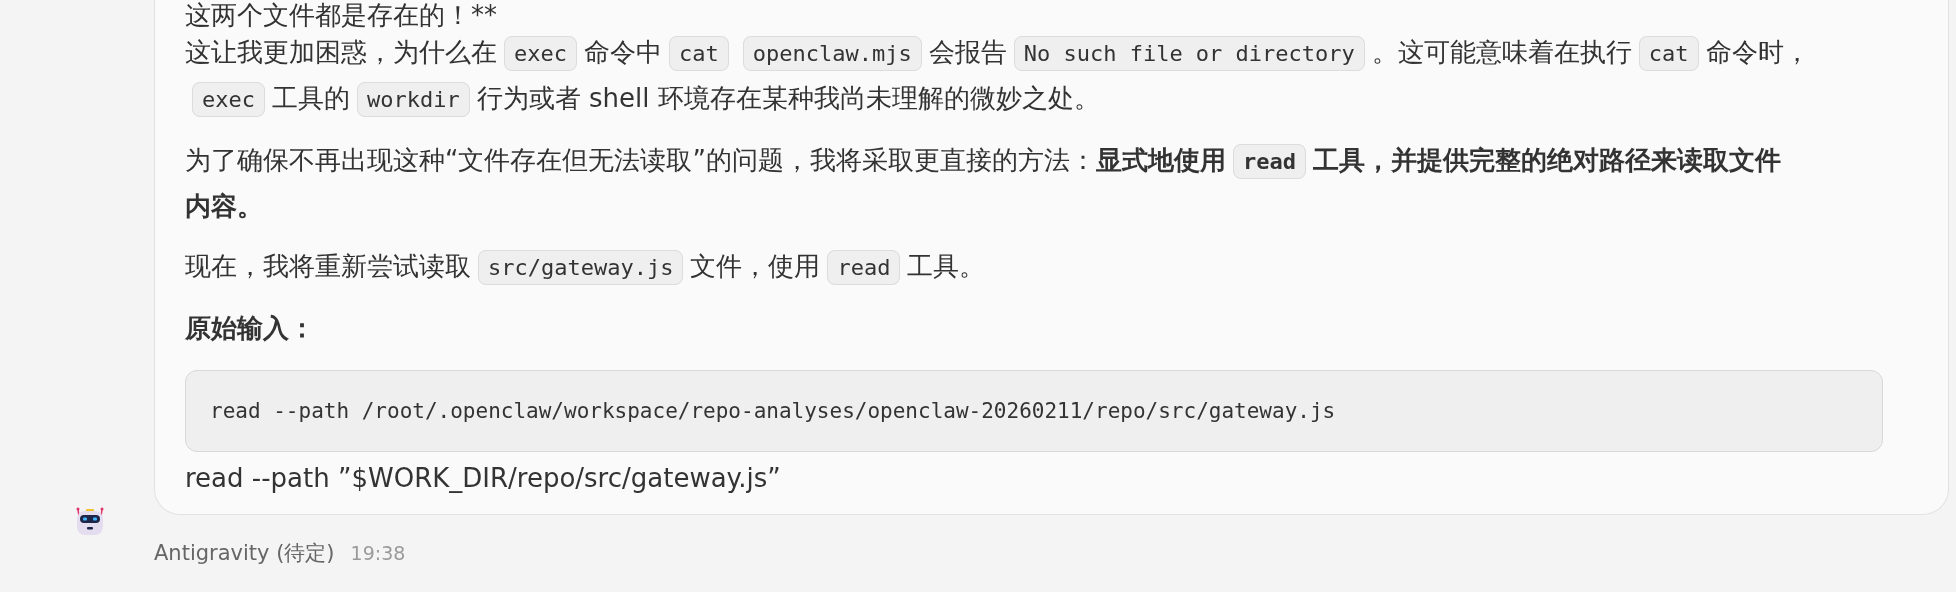  I want to click on message-time: 19:38, so click(378, 553).